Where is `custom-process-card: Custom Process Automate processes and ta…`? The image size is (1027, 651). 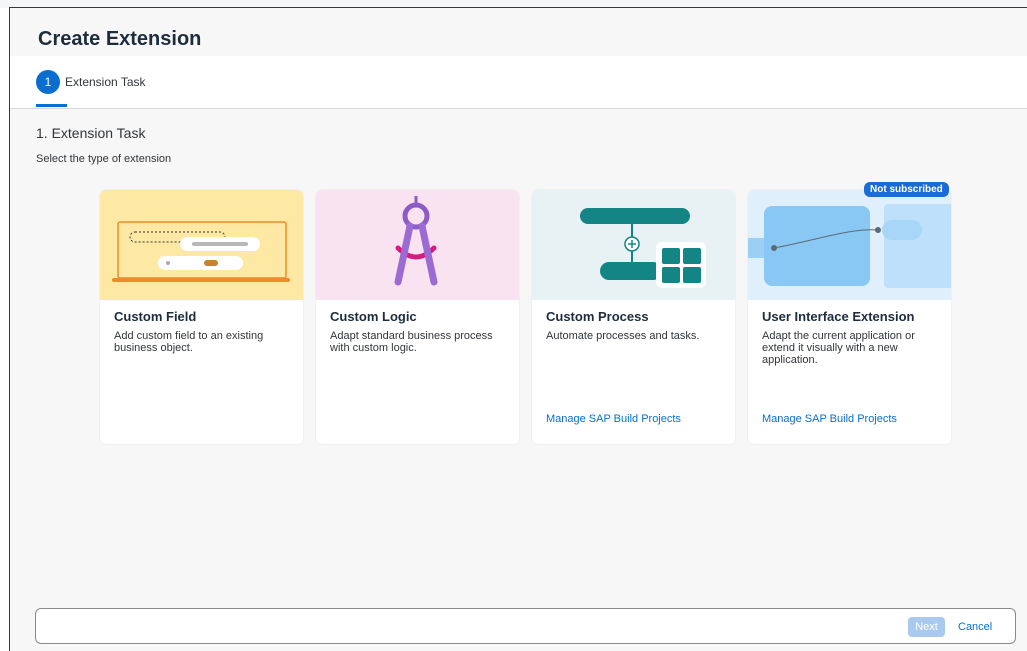
custom-process-card: Custom Process Automate processes and ta… is located at coordinates (633, 317).